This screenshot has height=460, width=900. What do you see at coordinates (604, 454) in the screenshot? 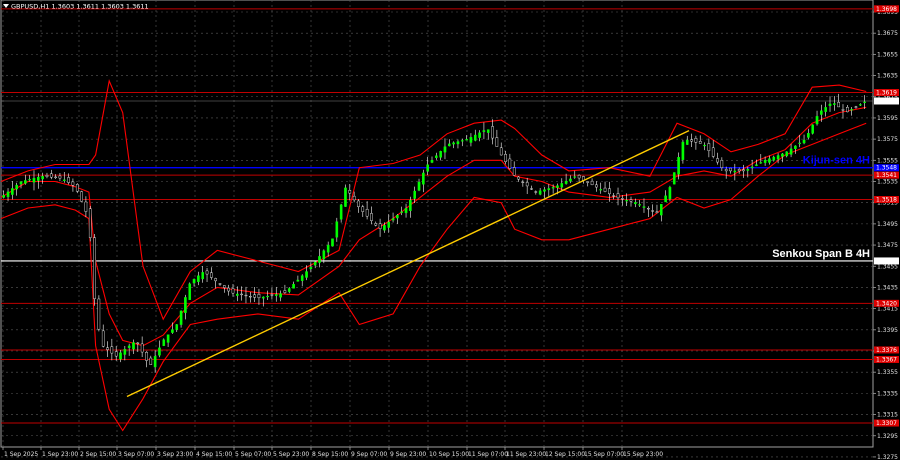
I see `x-tick-label: 15 Sep 07:00` at bounding box center [604, 454].